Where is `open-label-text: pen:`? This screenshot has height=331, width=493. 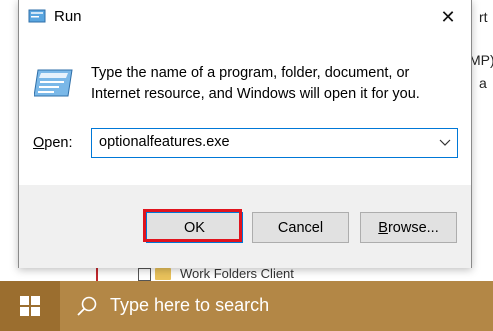
open-label-text: pen: is located at coordinates (58, 143).